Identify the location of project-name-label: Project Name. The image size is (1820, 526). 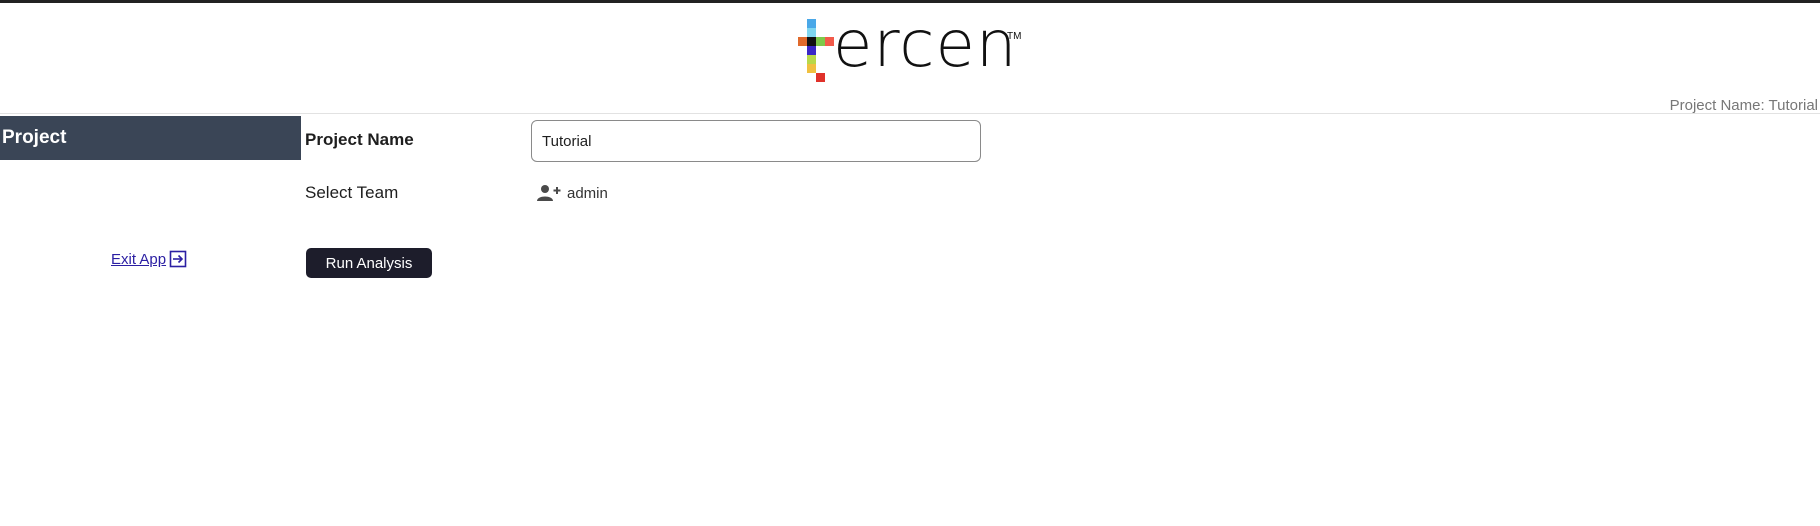
(359, 139).